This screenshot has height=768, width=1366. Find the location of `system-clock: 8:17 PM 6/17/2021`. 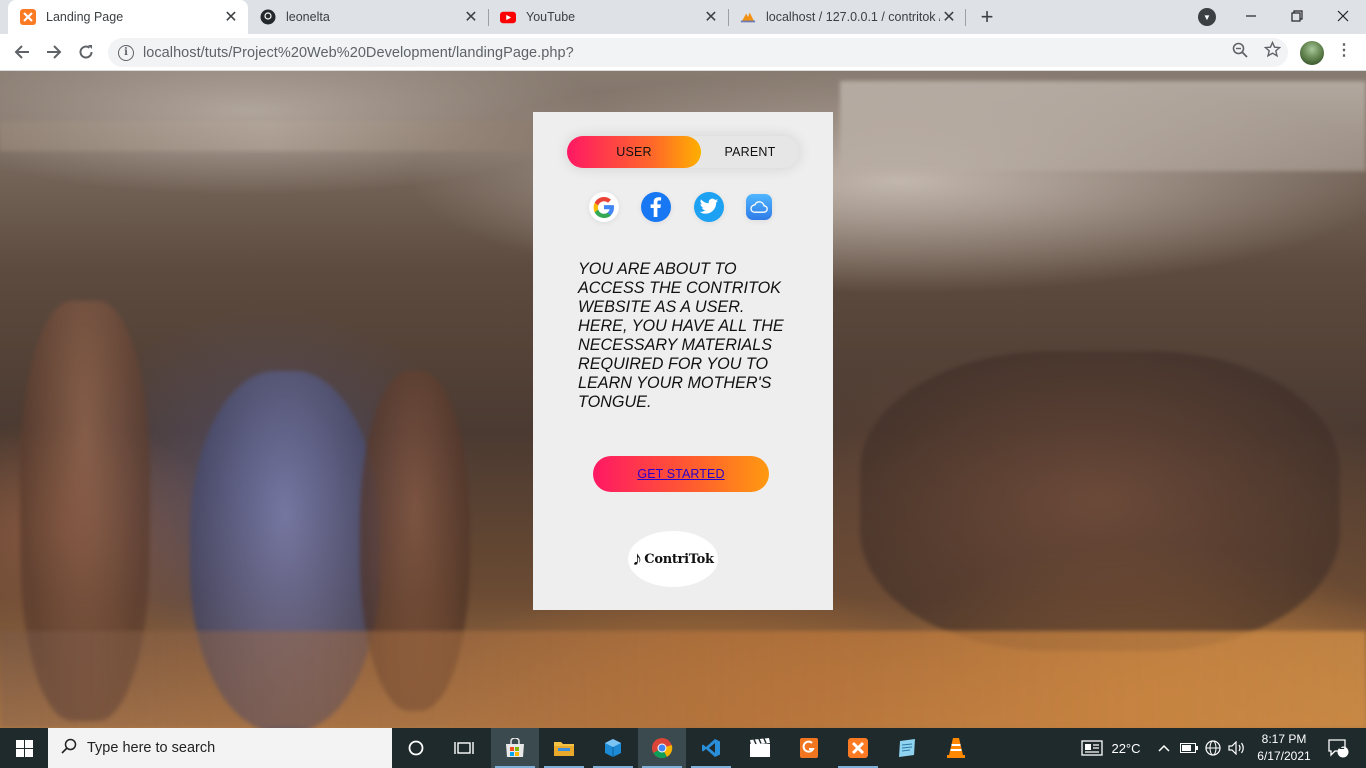

system-clock: 8:17 PM 6/17/2021 is located at coordinates (1284, 748).